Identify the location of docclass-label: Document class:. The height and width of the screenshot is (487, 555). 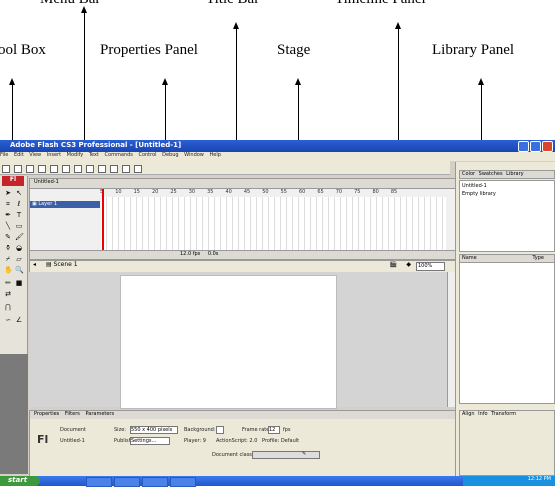
(233, 455).